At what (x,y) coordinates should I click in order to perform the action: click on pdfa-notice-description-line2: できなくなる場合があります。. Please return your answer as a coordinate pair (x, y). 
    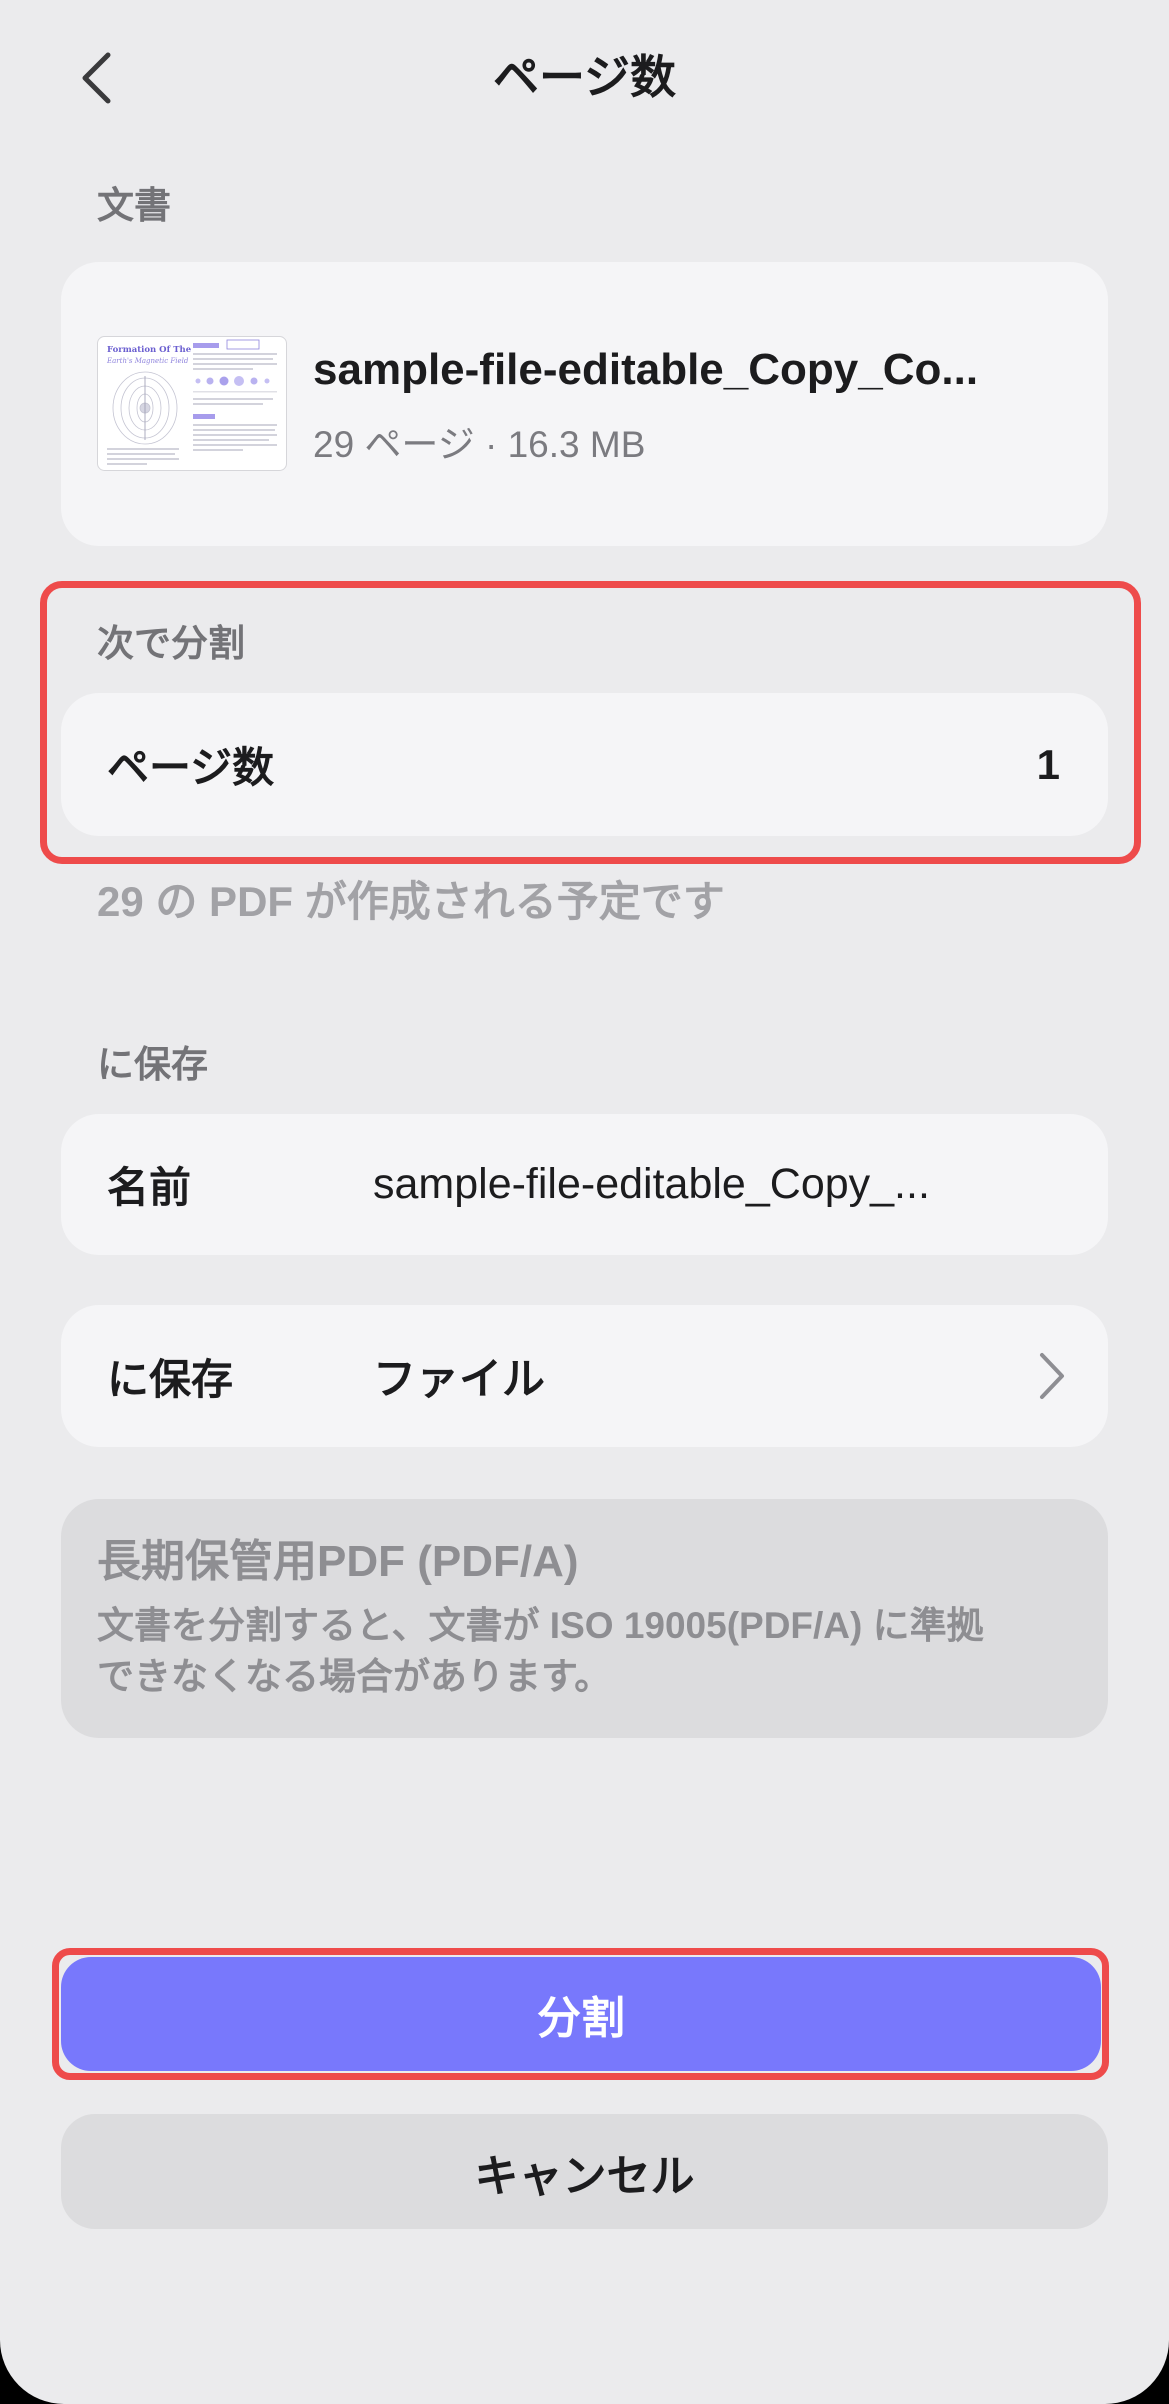
    Looking at the image, I should click on (354, 1676).